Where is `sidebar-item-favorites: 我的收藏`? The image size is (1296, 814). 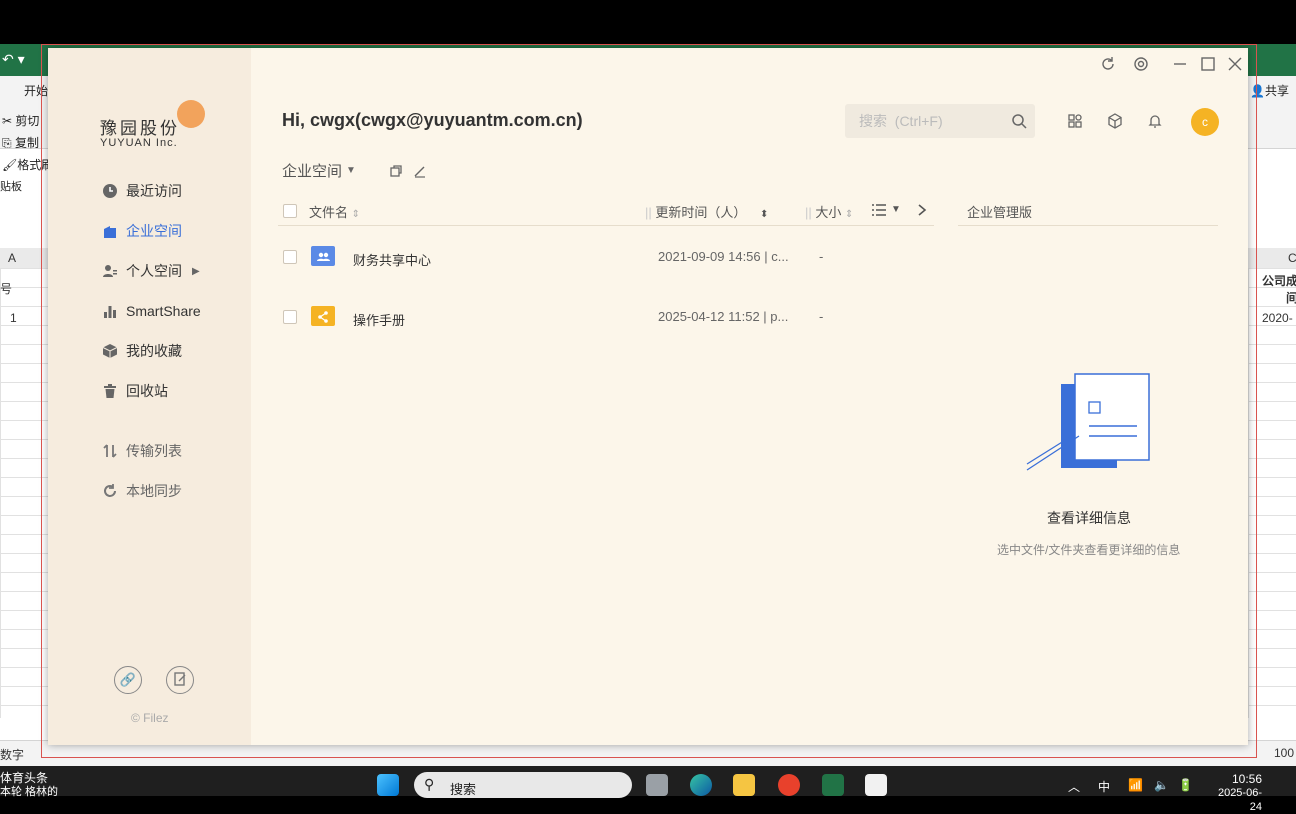
sidebar-item-favorites: 我的收藏 is located at coordinates (142, 351).